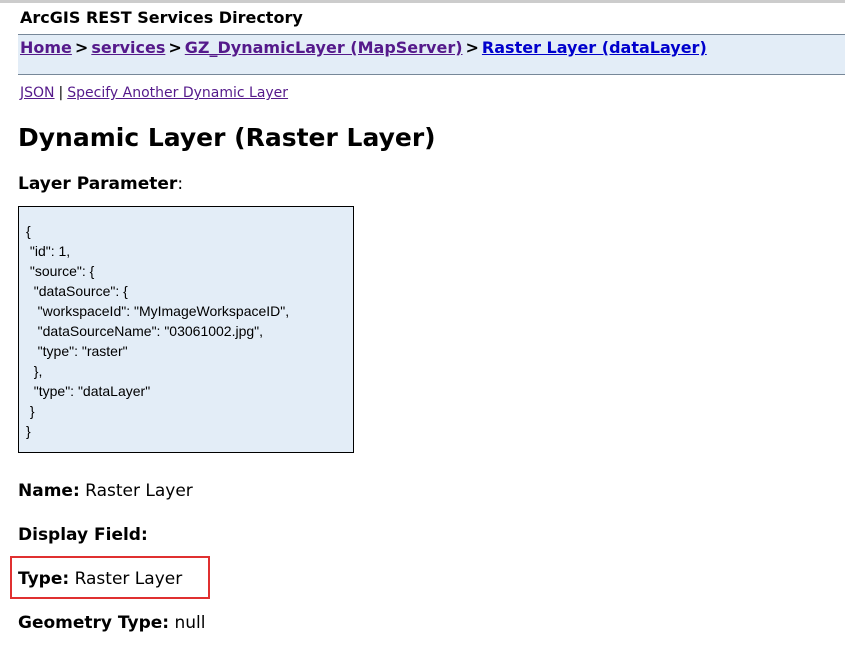 This screenshot has height=648, width=845. I want to click on geometry-type-label: Geometry Type:, so click(94, 623).